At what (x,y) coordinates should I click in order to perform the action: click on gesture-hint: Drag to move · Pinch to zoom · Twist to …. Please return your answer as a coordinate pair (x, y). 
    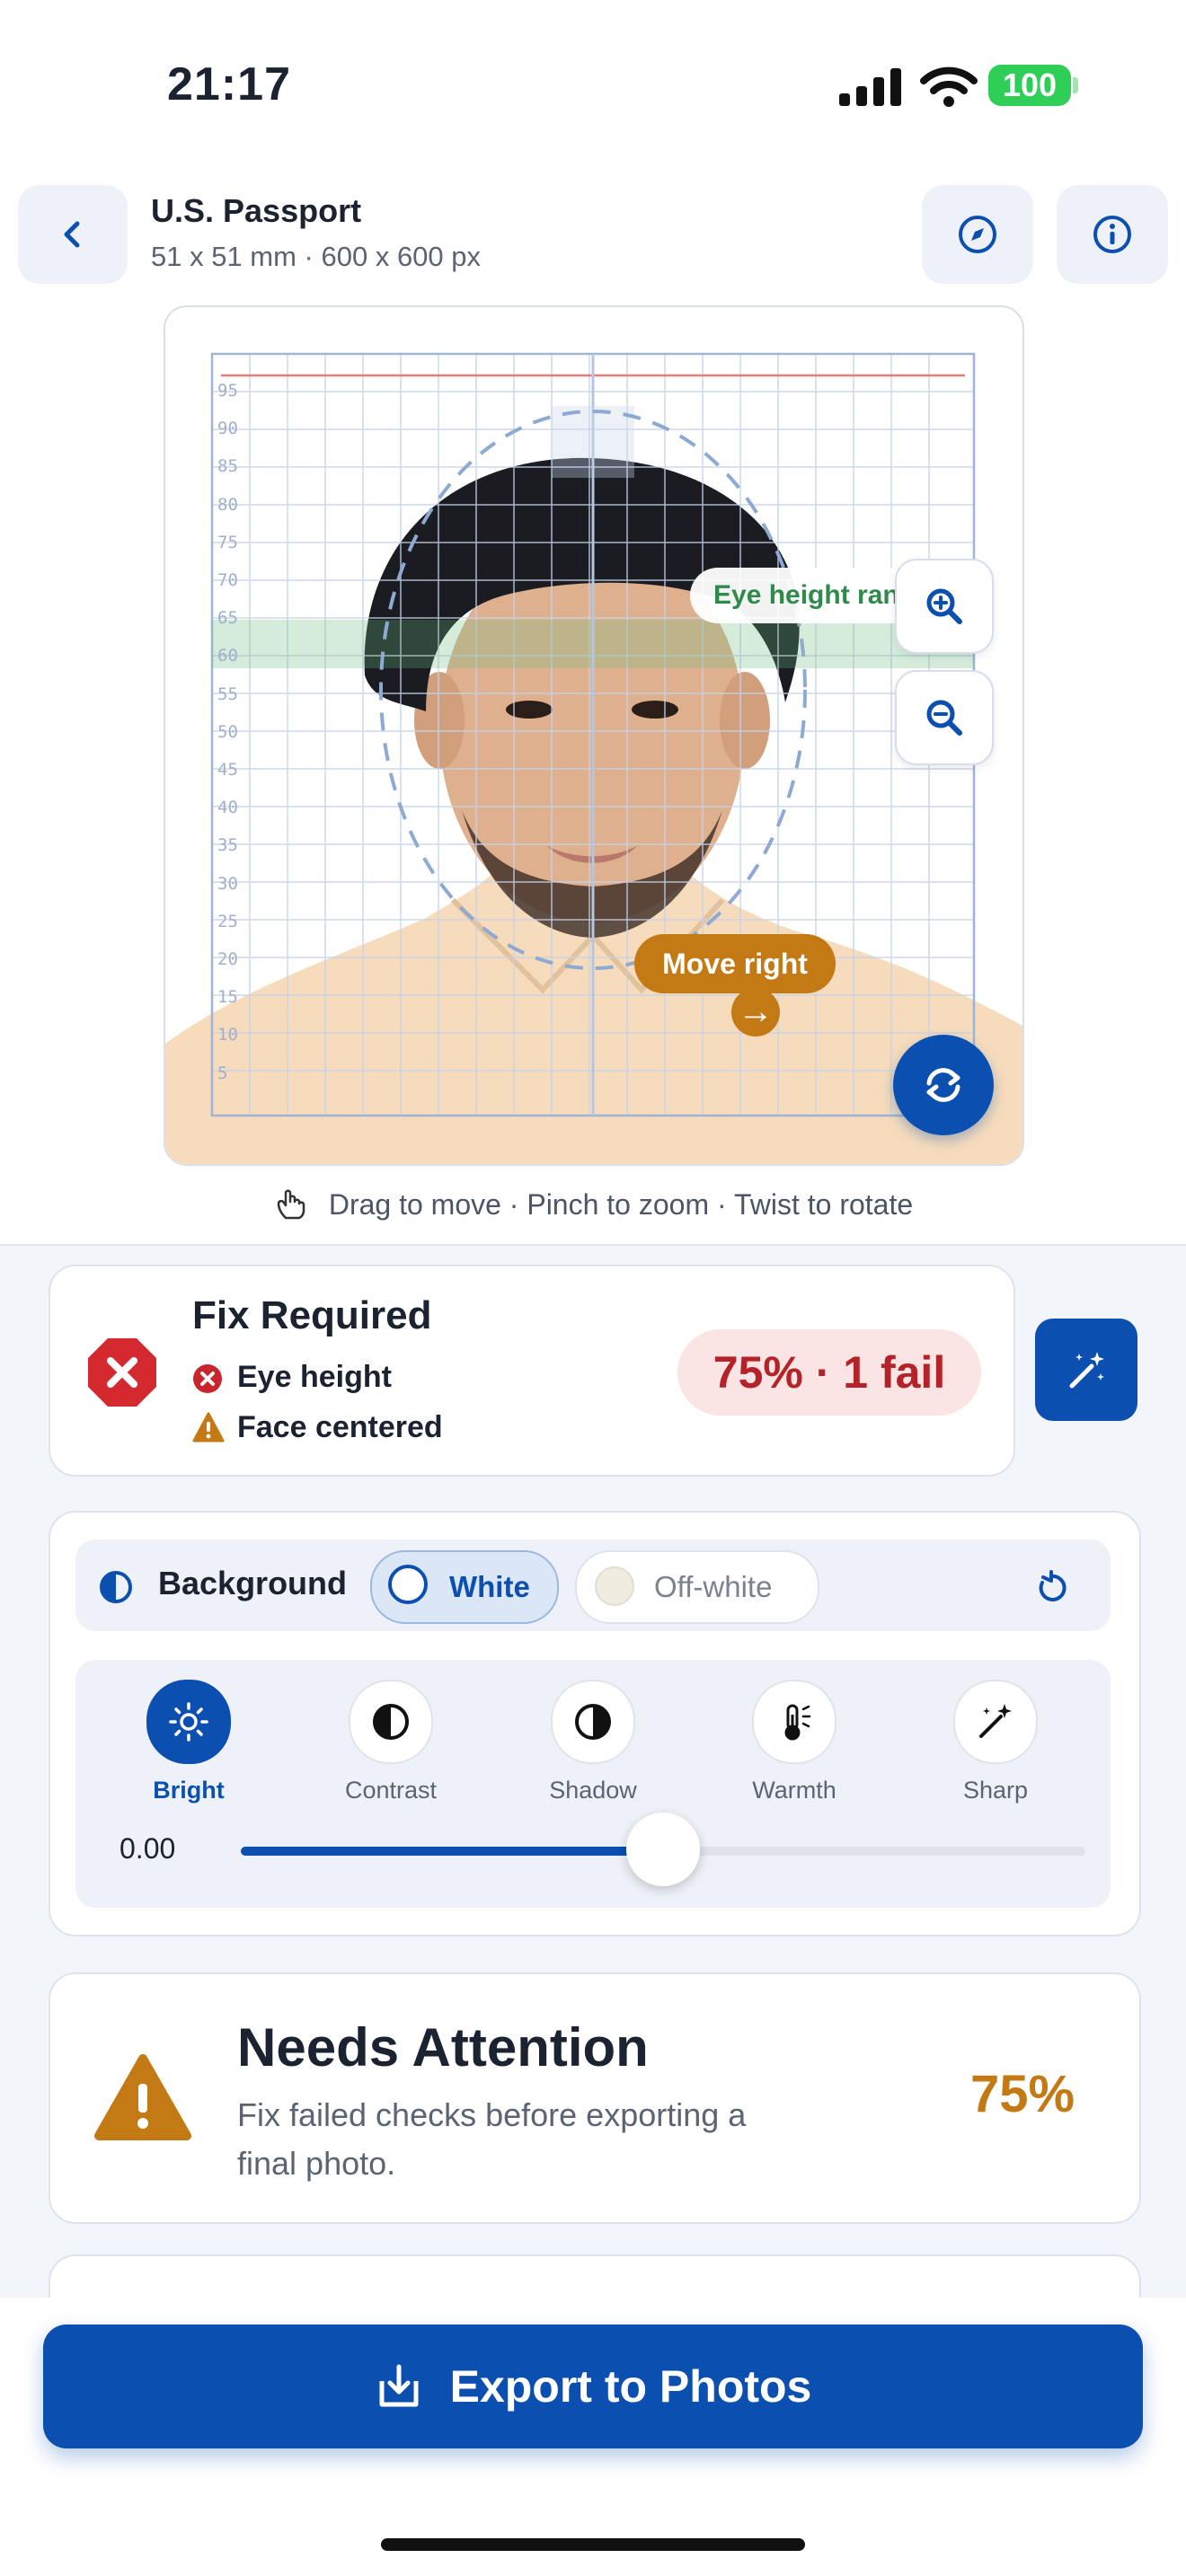
    Looking at the image, I should click on (593, 1204).